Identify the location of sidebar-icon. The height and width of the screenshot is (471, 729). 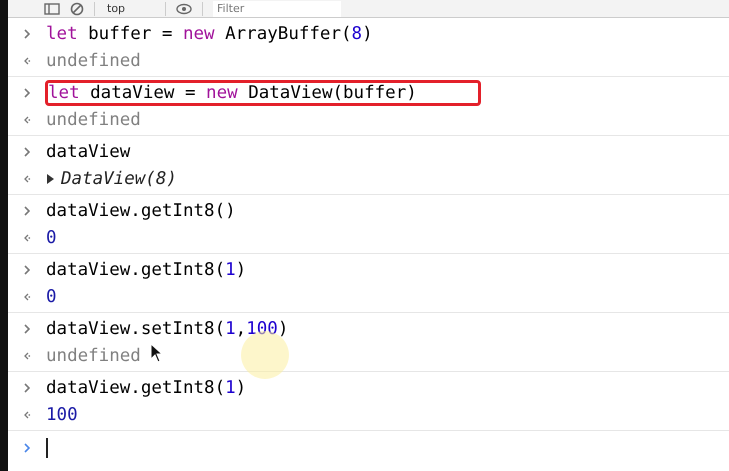
(52, 8).